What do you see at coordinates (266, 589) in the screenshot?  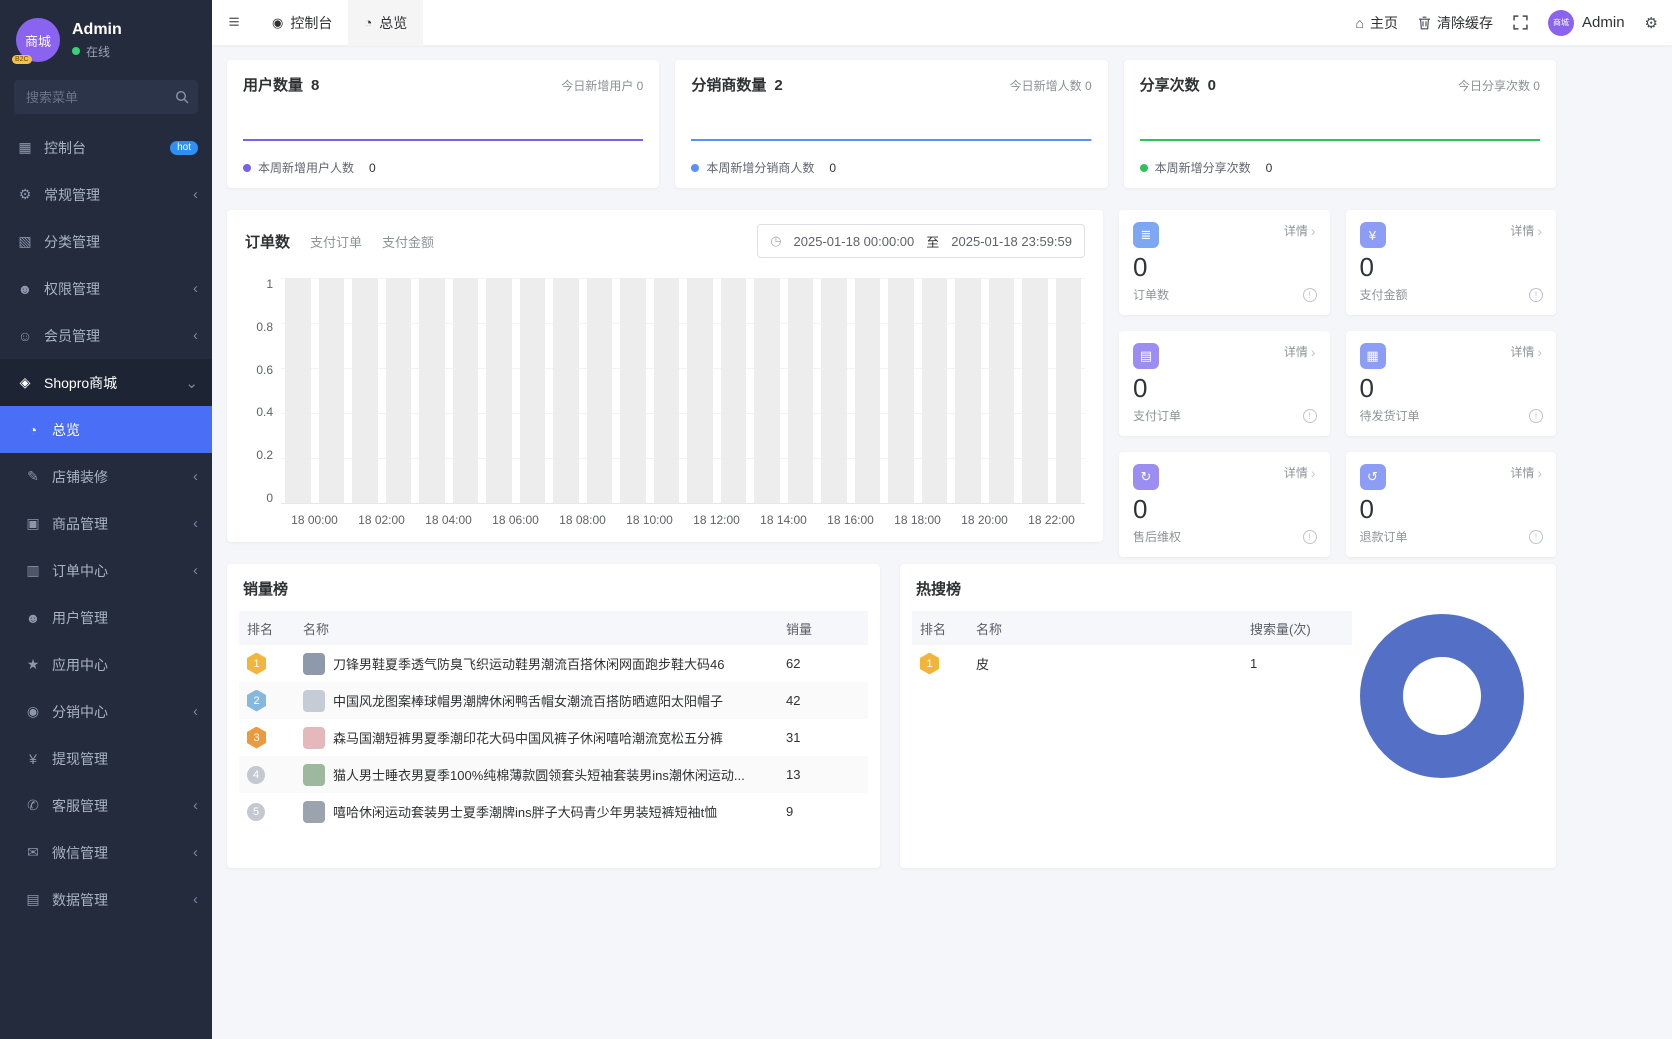 I see `sales-ranking-title: 销量榜` at bounding box center [266, 589].